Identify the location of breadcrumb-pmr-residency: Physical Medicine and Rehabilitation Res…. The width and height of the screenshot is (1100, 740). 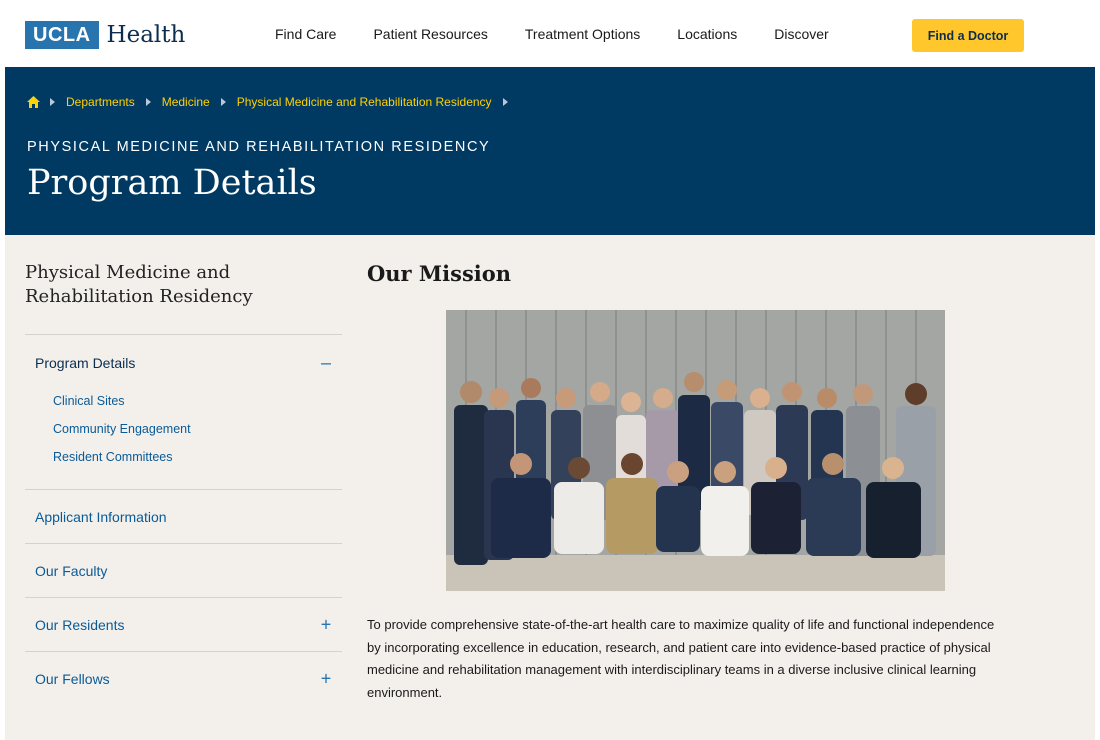
(364, 102).